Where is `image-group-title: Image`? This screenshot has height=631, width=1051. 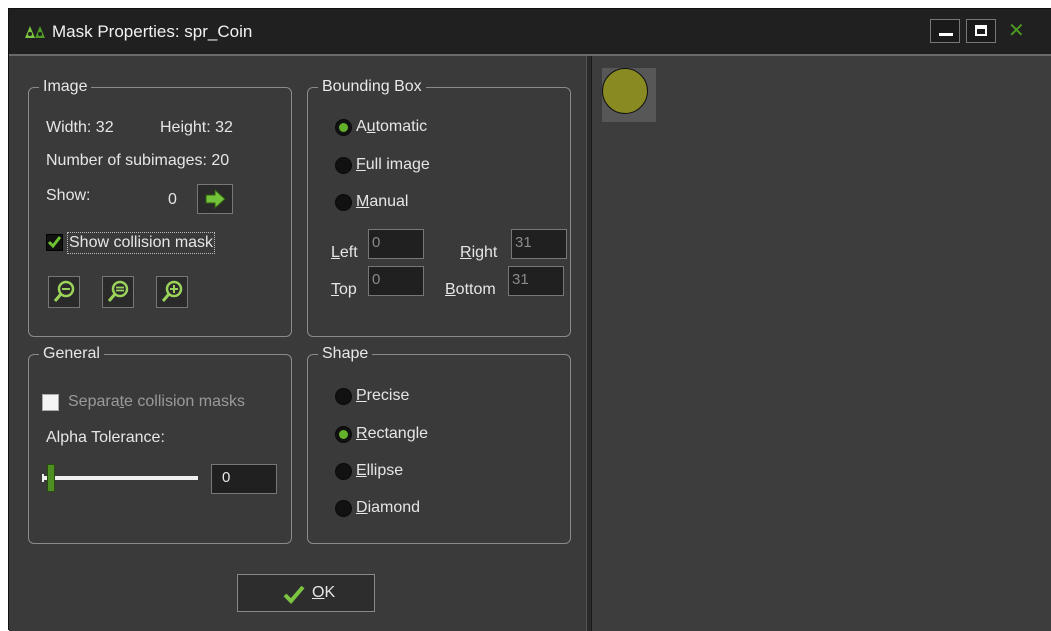 image-group-title: Image is located at coordinates (65, 87).